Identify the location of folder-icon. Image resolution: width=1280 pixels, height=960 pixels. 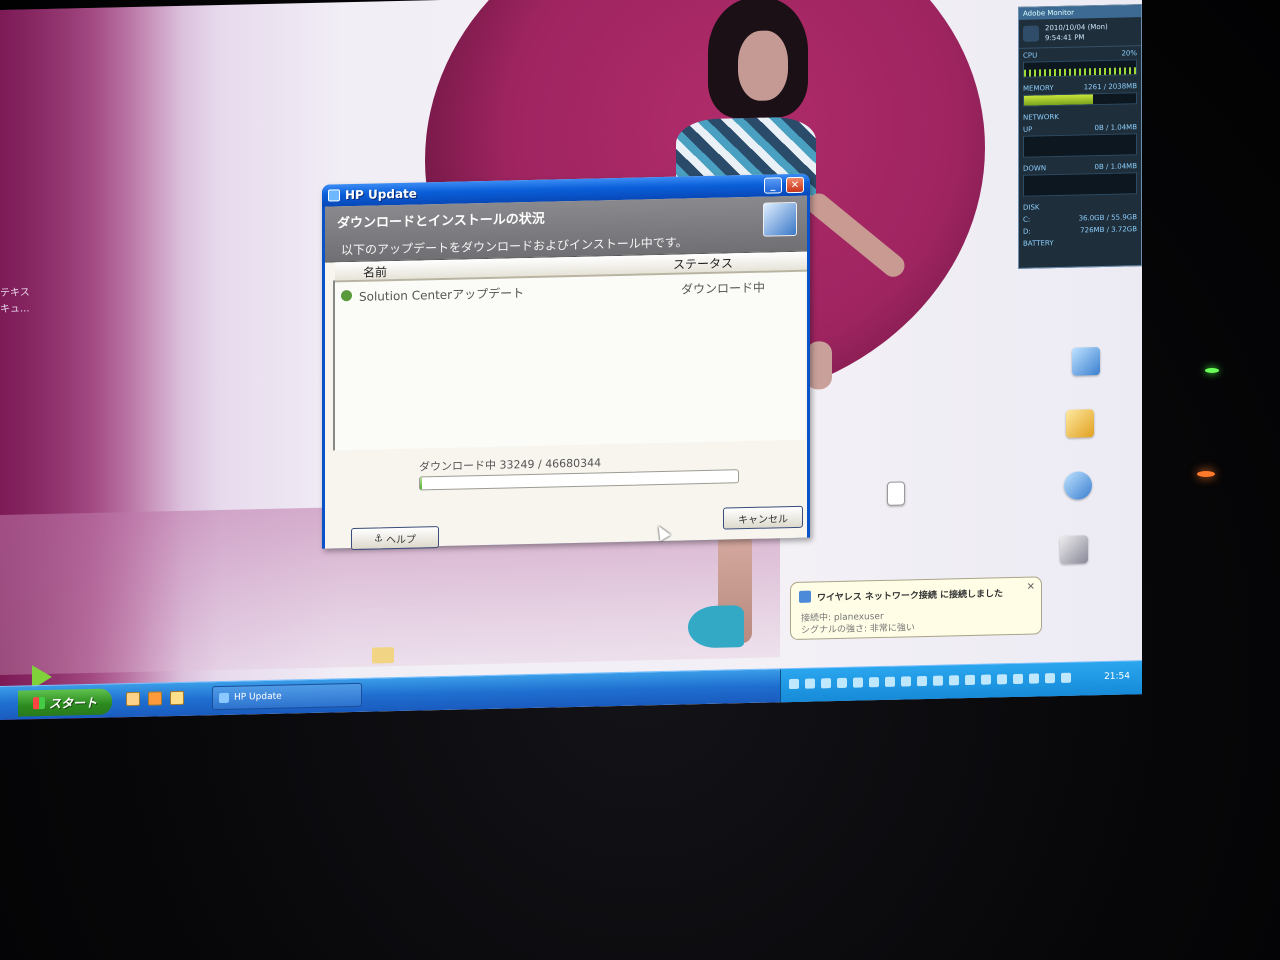
(383, 655).